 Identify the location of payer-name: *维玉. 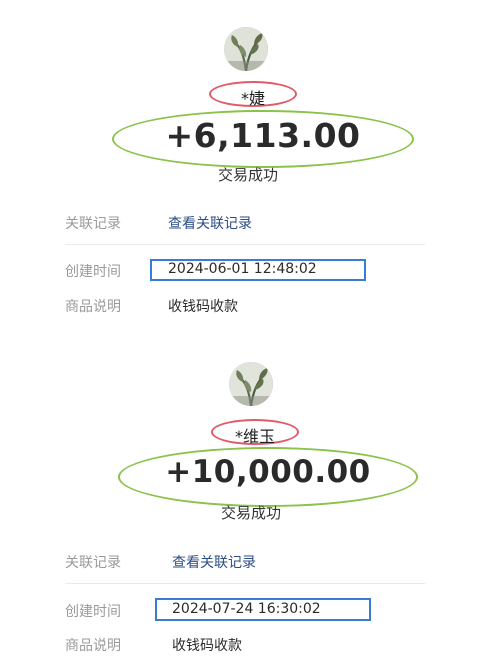
(254, 436).